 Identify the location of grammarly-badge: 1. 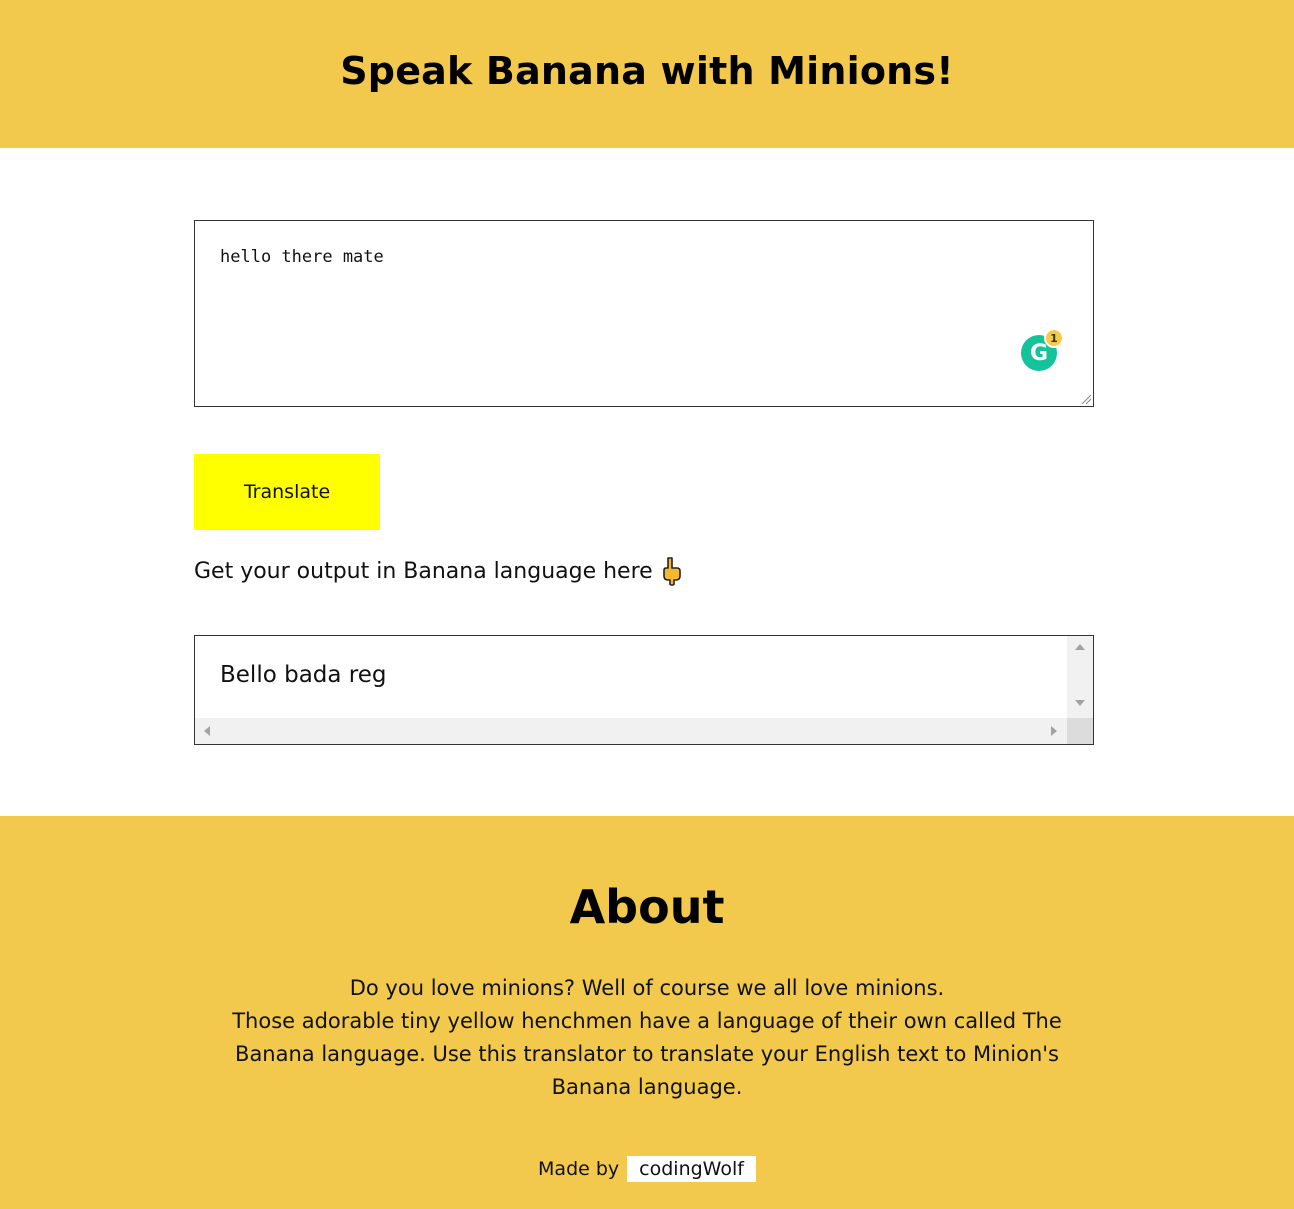
(1054, 338).